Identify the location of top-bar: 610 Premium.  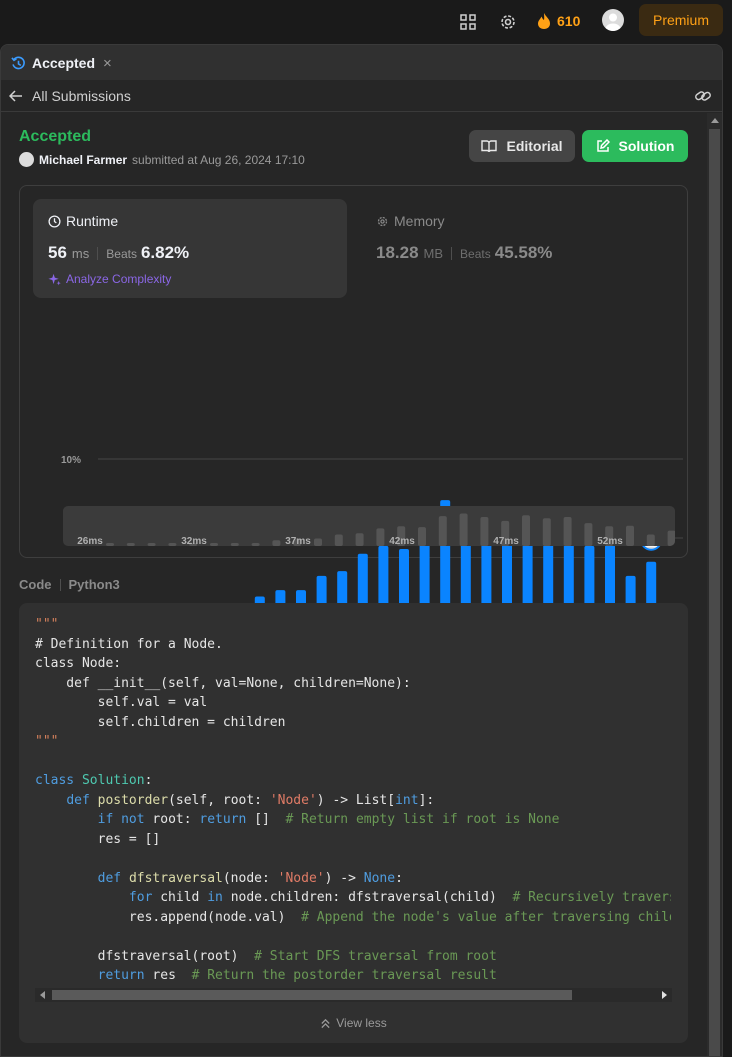
(366, 22).